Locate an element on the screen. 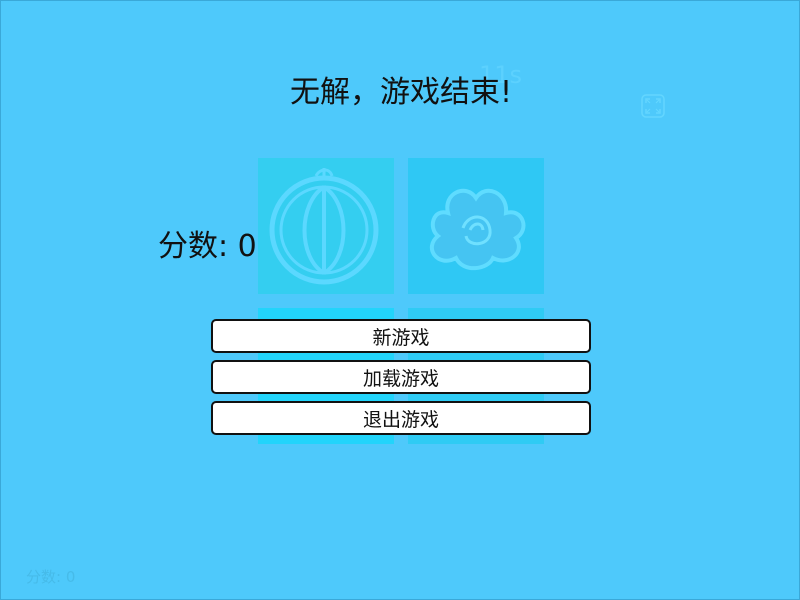 The width and height of the screenshot is (800, 600). new-game-button: 新游戏 is located at coordinates (401, 336).